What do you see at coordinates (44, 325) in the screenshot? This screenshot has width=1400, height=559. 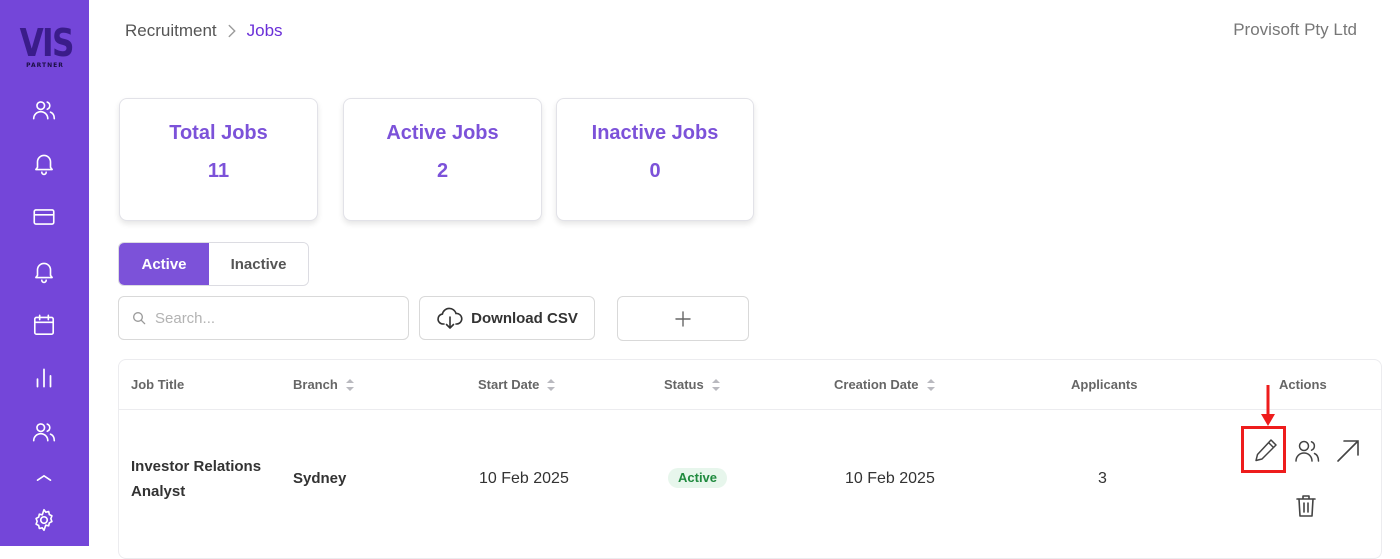 I see `calendar-icon` at bounding box center [44, 325].